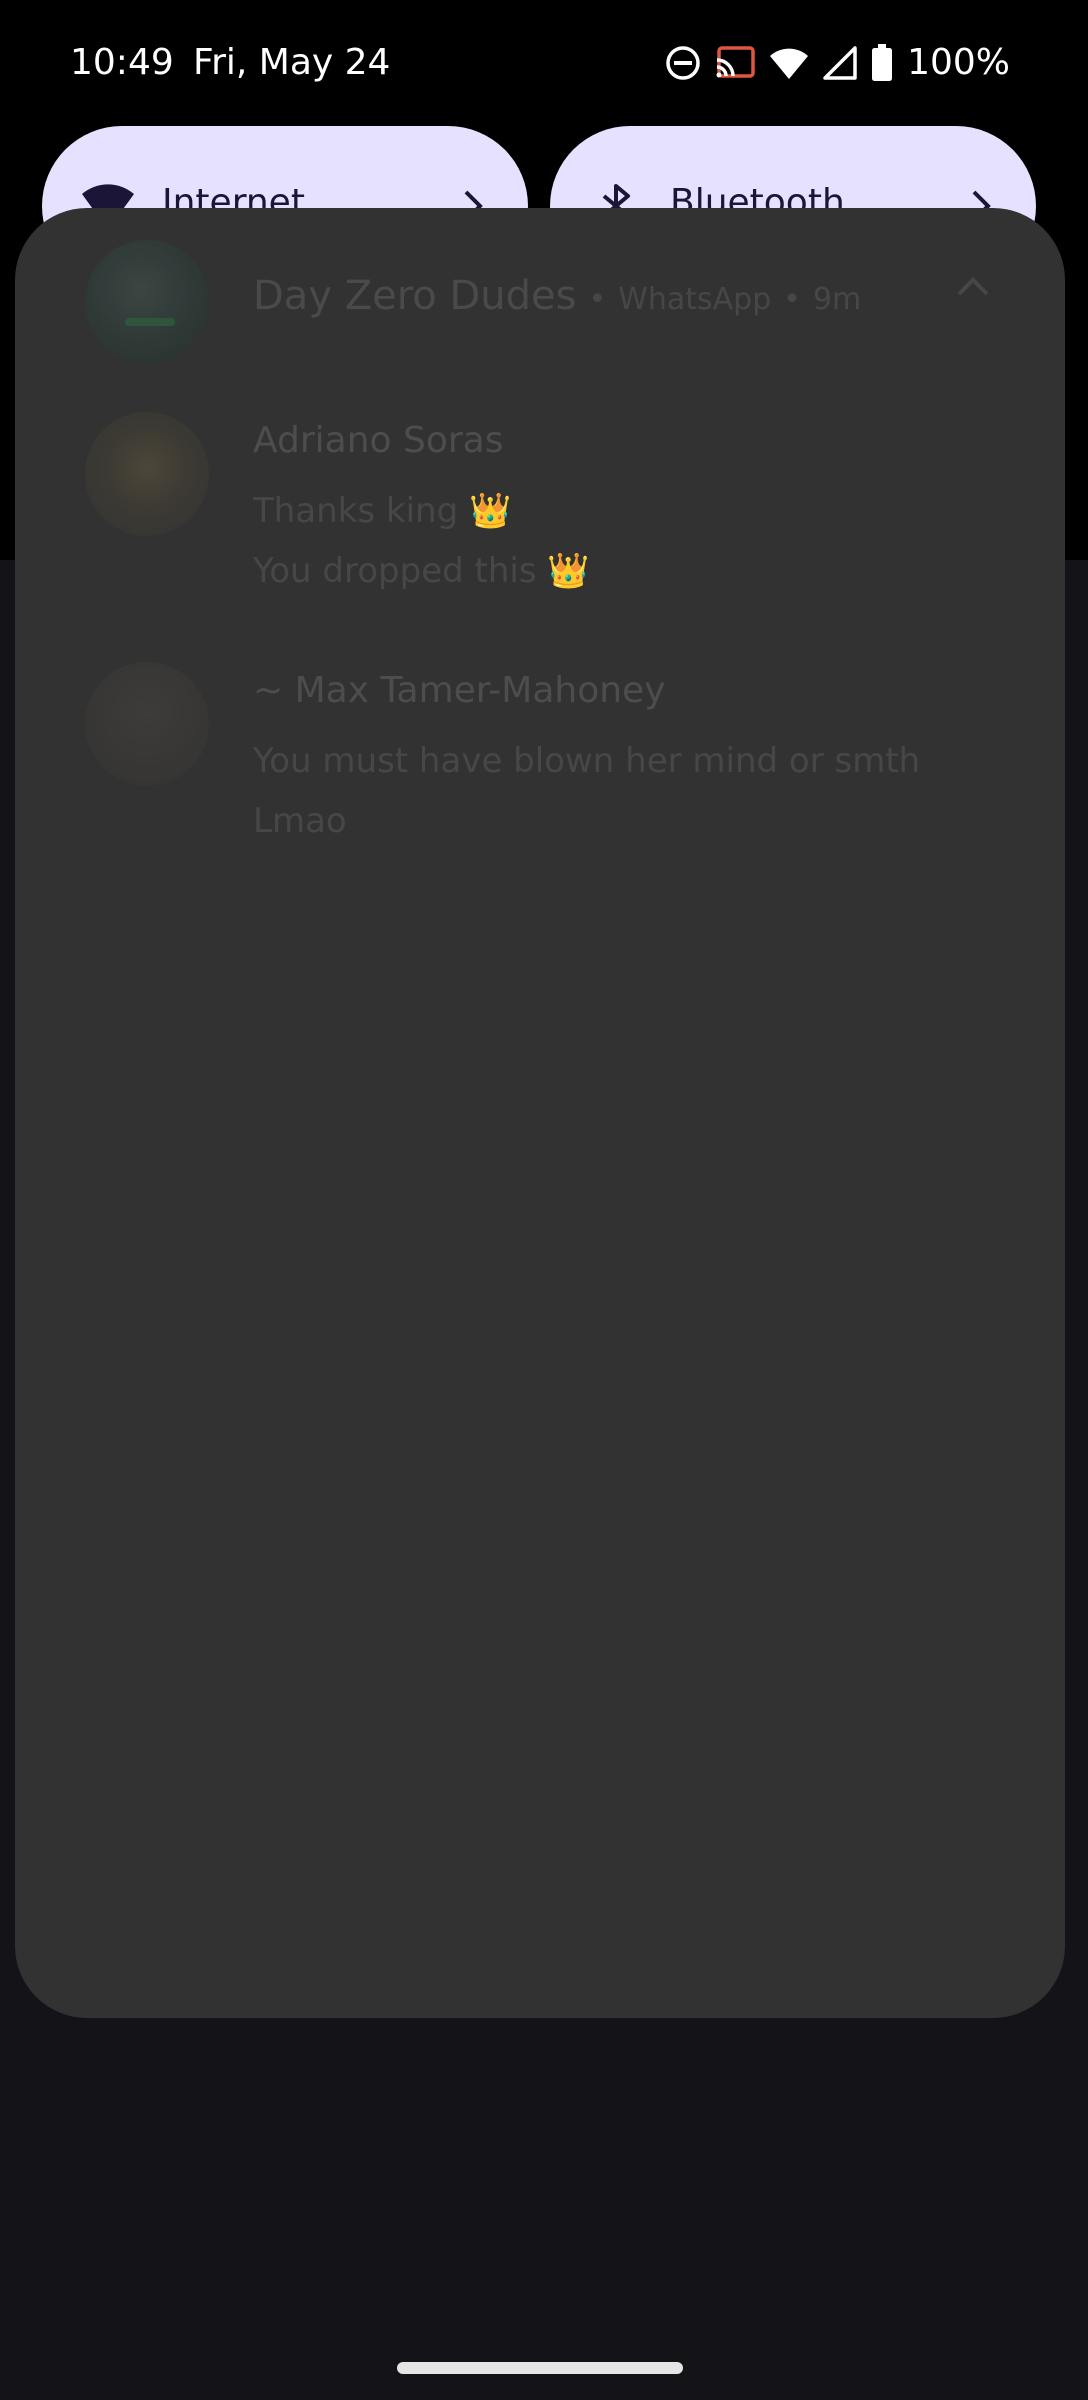 The width and height of the screenshot is (1088, 2400). What do you see at coordinates (544, 60) in the screenshot?
I see `status-bar: 10:49 Fri, May 24 100%` at bounding box center [544, 60].